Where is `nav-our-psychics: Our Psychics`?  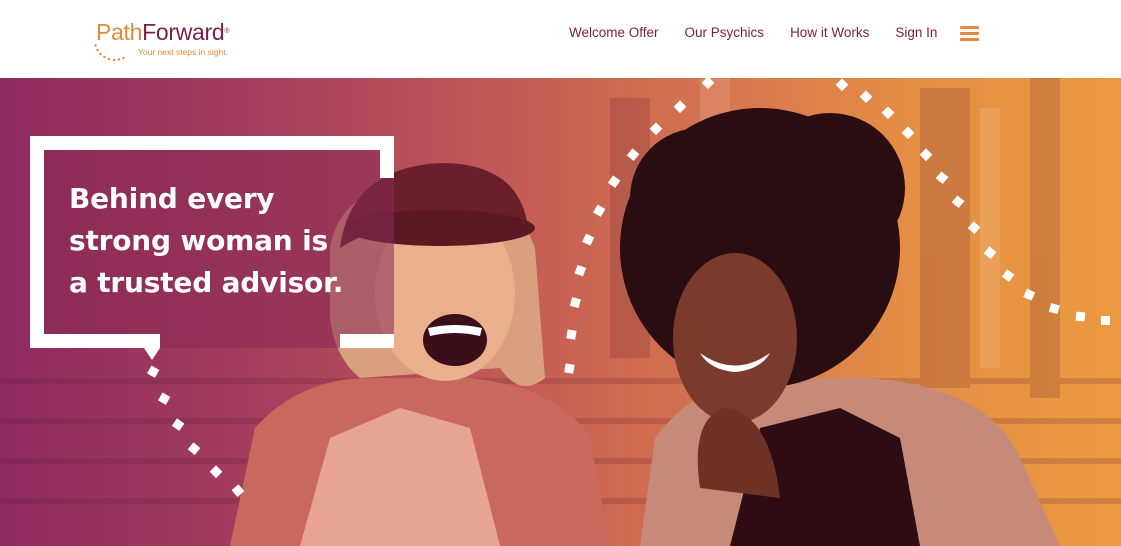 nav-our-psychics: Our Psychics is located at coordinates (725, 33).